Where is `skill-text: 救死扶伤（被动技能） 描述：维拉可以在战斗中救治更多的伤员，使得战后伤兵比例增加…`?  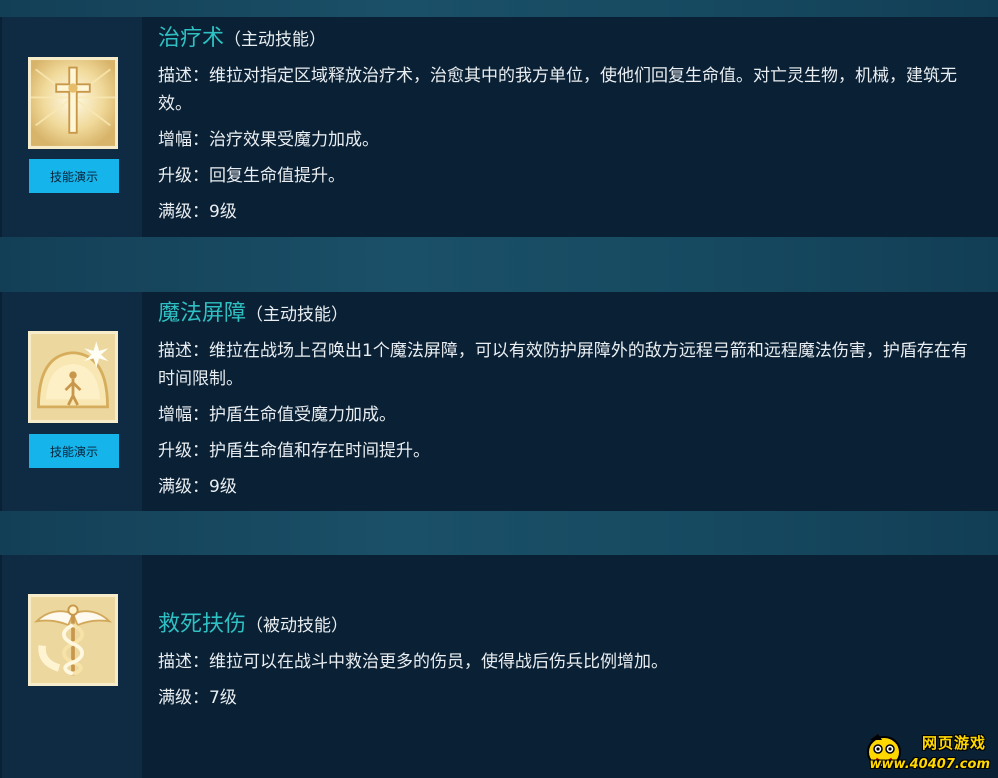 skill-text: 救死扶伤（被动技能） 描述：维拉可以在战斗中救治更多的伤员，使得战后伤兵比例增加… is located at coordinates (569, 661).